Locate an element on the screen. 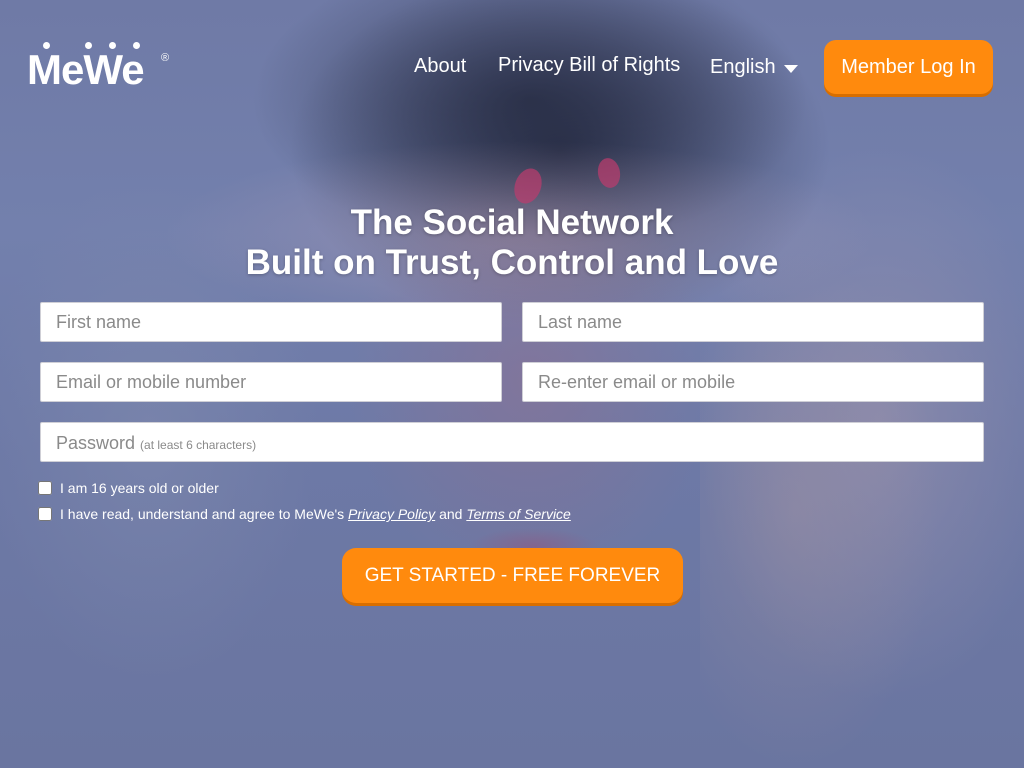 This screenshot has height=768, width=1024. password-placeholder-label: Password is located at coordinates (96, 443).